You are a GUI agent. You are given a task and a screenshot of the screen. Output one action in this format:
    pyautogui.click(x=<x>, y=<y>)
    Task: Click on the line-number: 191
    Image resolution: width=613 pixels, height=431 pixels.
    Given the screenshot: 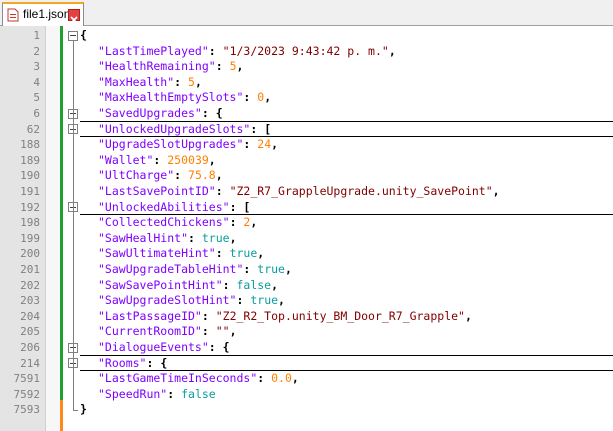 What is the action you would take?
    pyautogui.click(x=30, y=191)
    